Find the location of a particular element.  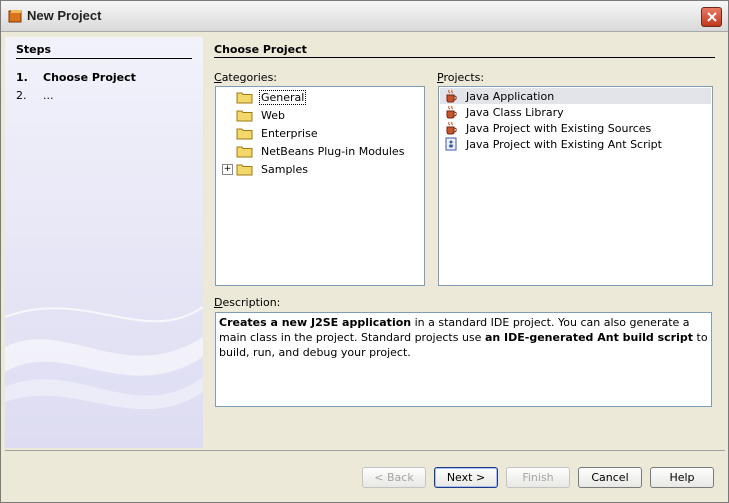

list-item-java-application: Java Application is located at coordinates (575, 96).